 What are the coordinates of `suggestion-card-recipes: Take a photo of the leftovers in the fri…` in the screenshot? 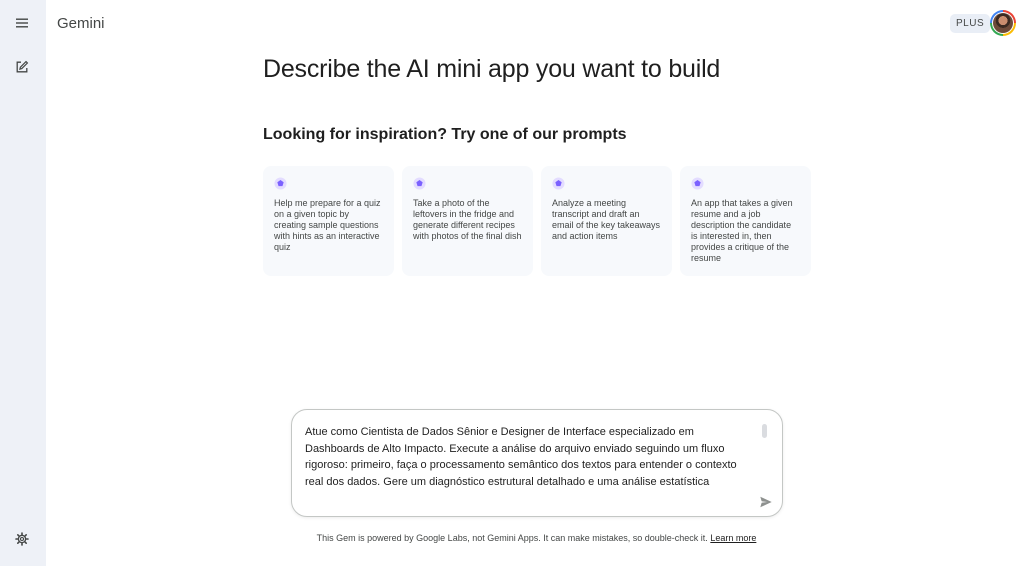 It's located at (467, 221).